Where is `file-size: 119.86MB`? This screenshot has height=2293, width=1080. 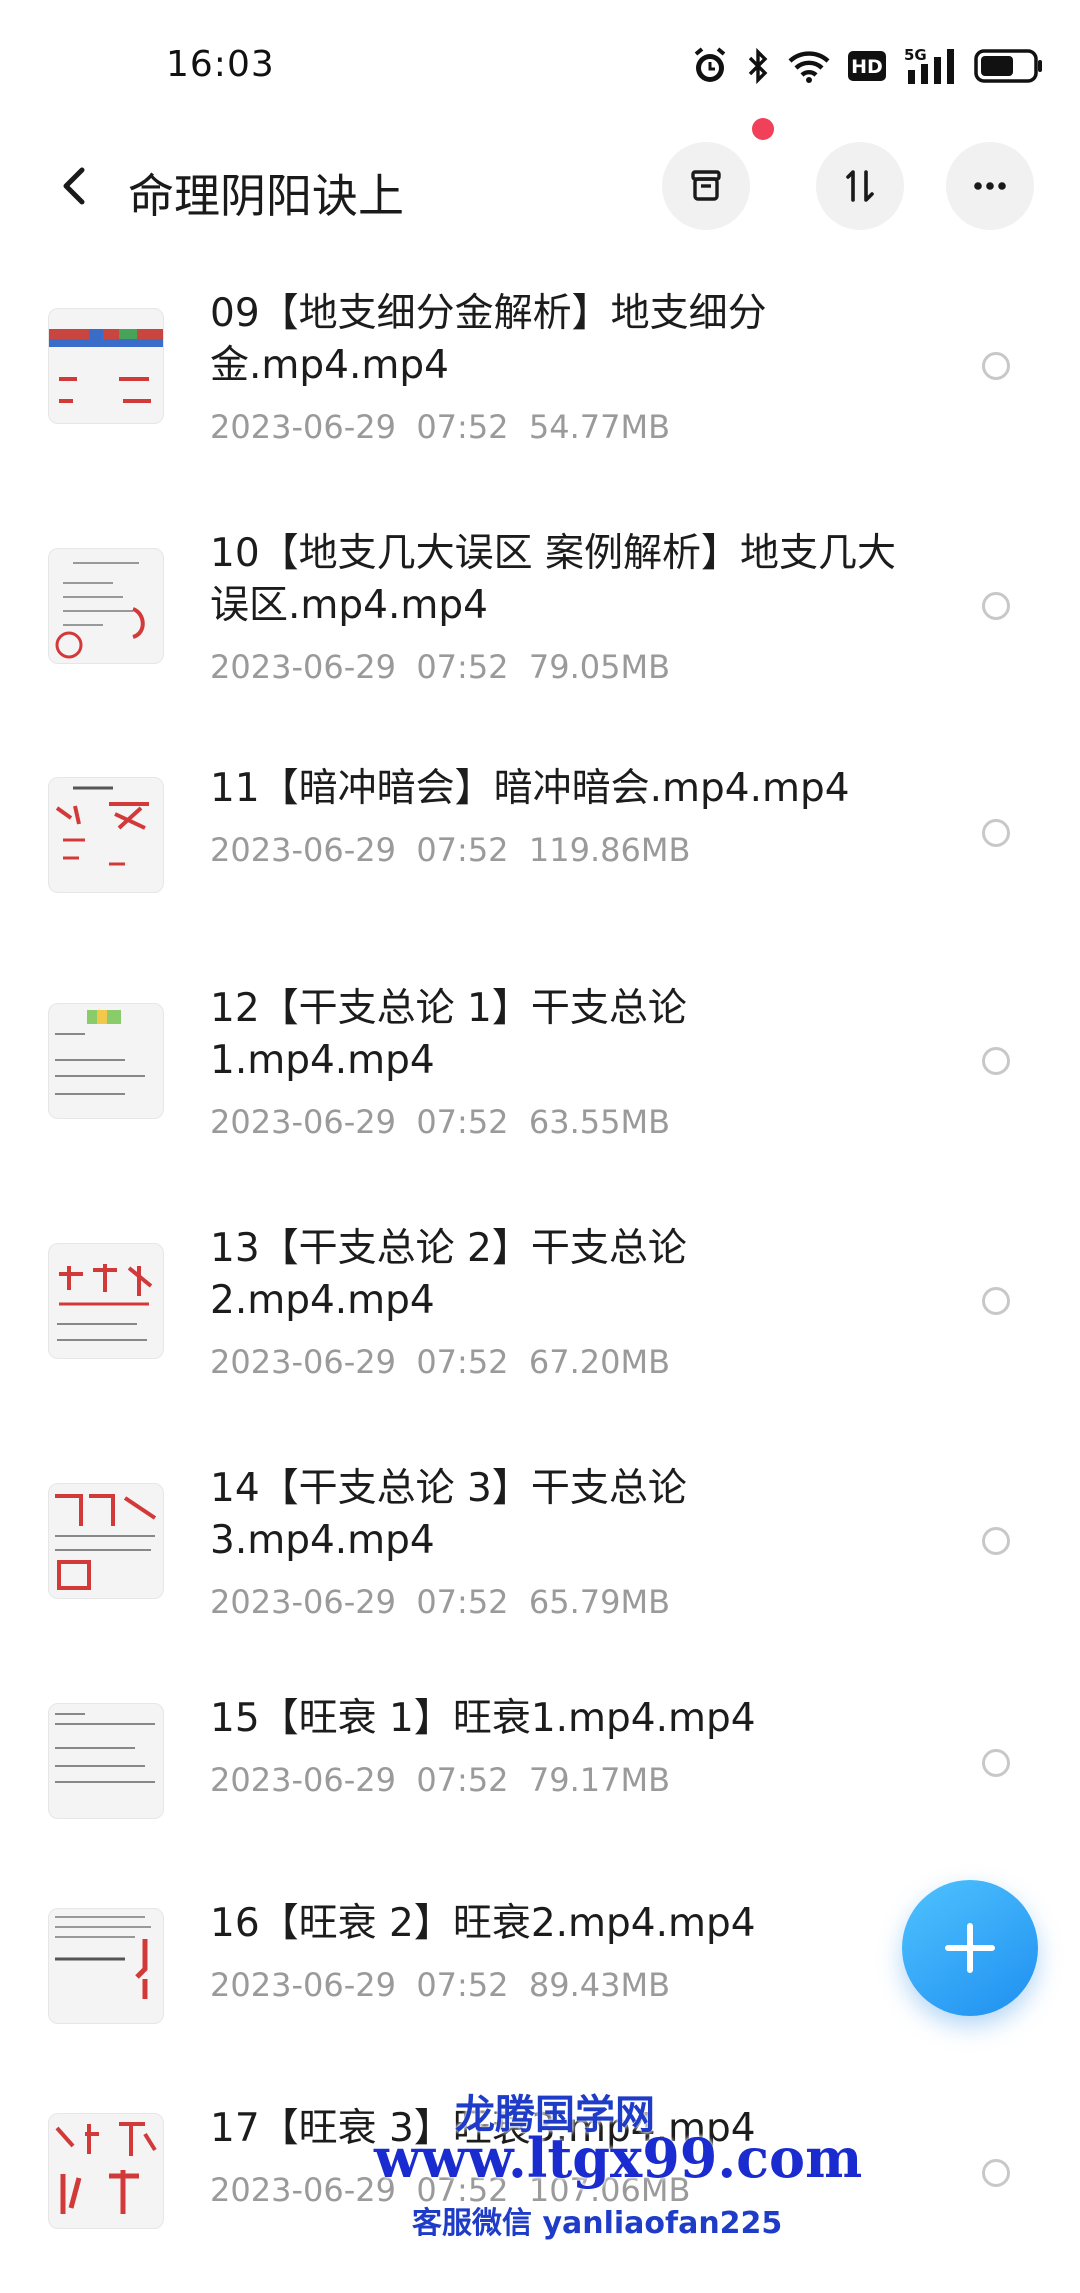
file-size: 119.86MB is located at coordinates (609, 850).